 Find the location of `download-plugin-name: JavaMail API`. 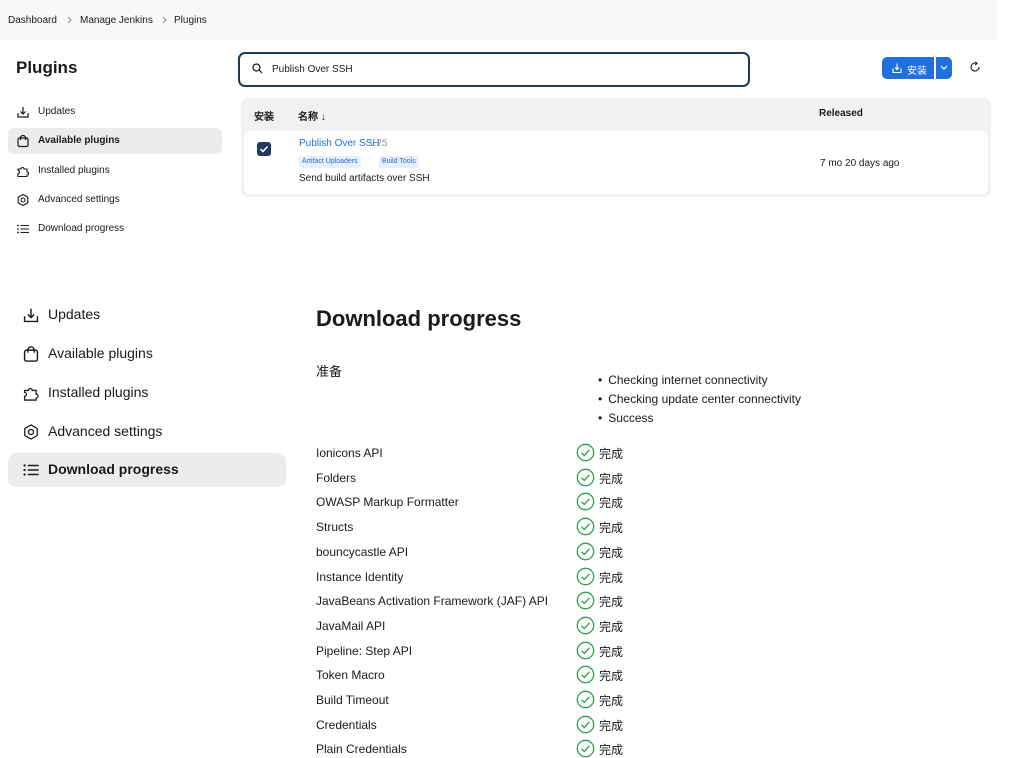

download-plugin-name: JavaMail API is located at coordinates (351, 626).